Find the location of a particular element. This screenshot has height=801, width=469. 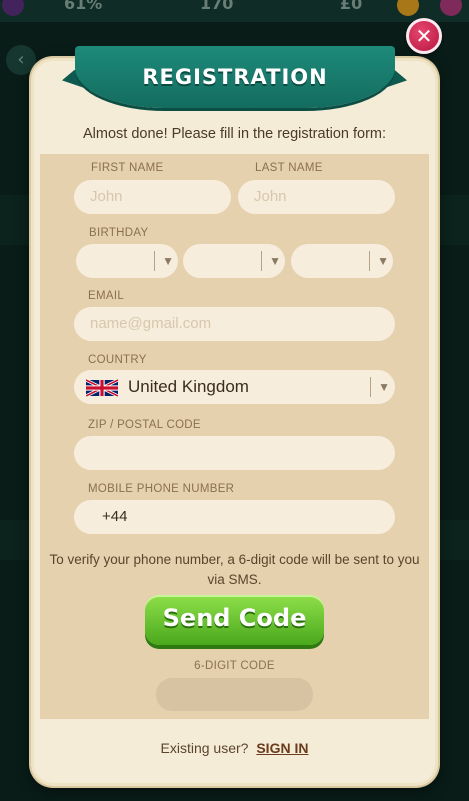

uk-flag-icon is located at coordinates (102, 387).